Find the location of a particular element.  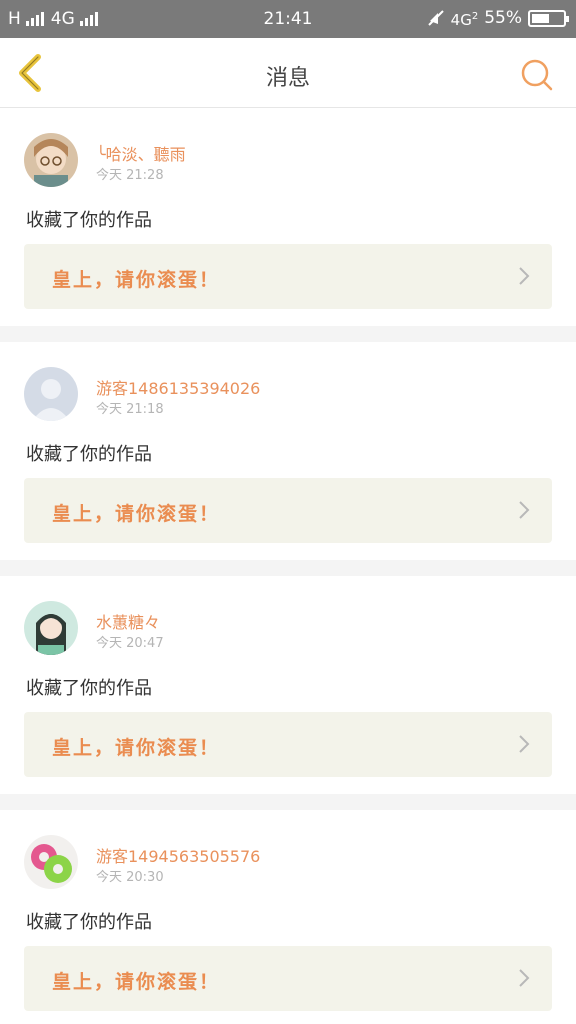

battery-icon is located at coordinates (548, 18).